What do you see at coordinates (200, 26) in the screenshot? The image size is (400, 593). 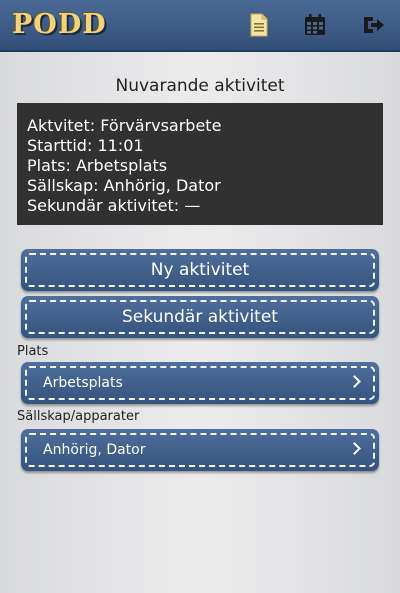 I see `top-bar: PODD` at bounding box center [200, 26].